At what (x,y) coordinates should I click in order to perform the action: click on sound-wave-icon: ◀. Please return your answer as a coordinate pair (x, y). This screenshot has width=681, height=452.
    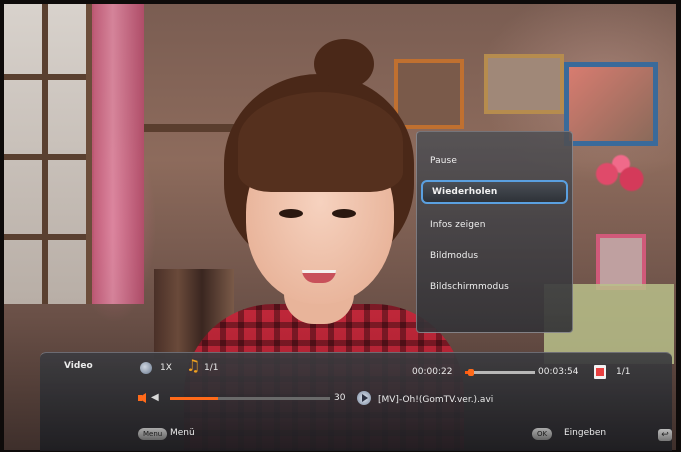
    Looking at the image, I should click on (155, 397).